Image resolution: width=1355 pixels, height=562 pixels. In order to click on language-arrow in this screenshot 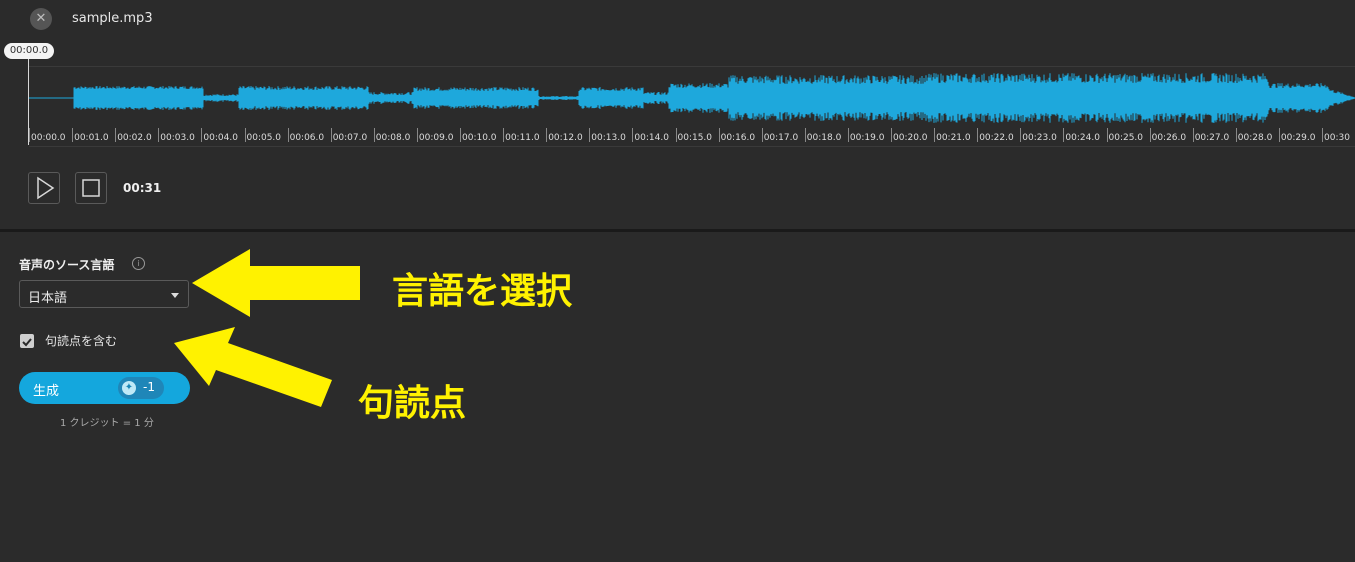, I will do `click(276, 283)`.